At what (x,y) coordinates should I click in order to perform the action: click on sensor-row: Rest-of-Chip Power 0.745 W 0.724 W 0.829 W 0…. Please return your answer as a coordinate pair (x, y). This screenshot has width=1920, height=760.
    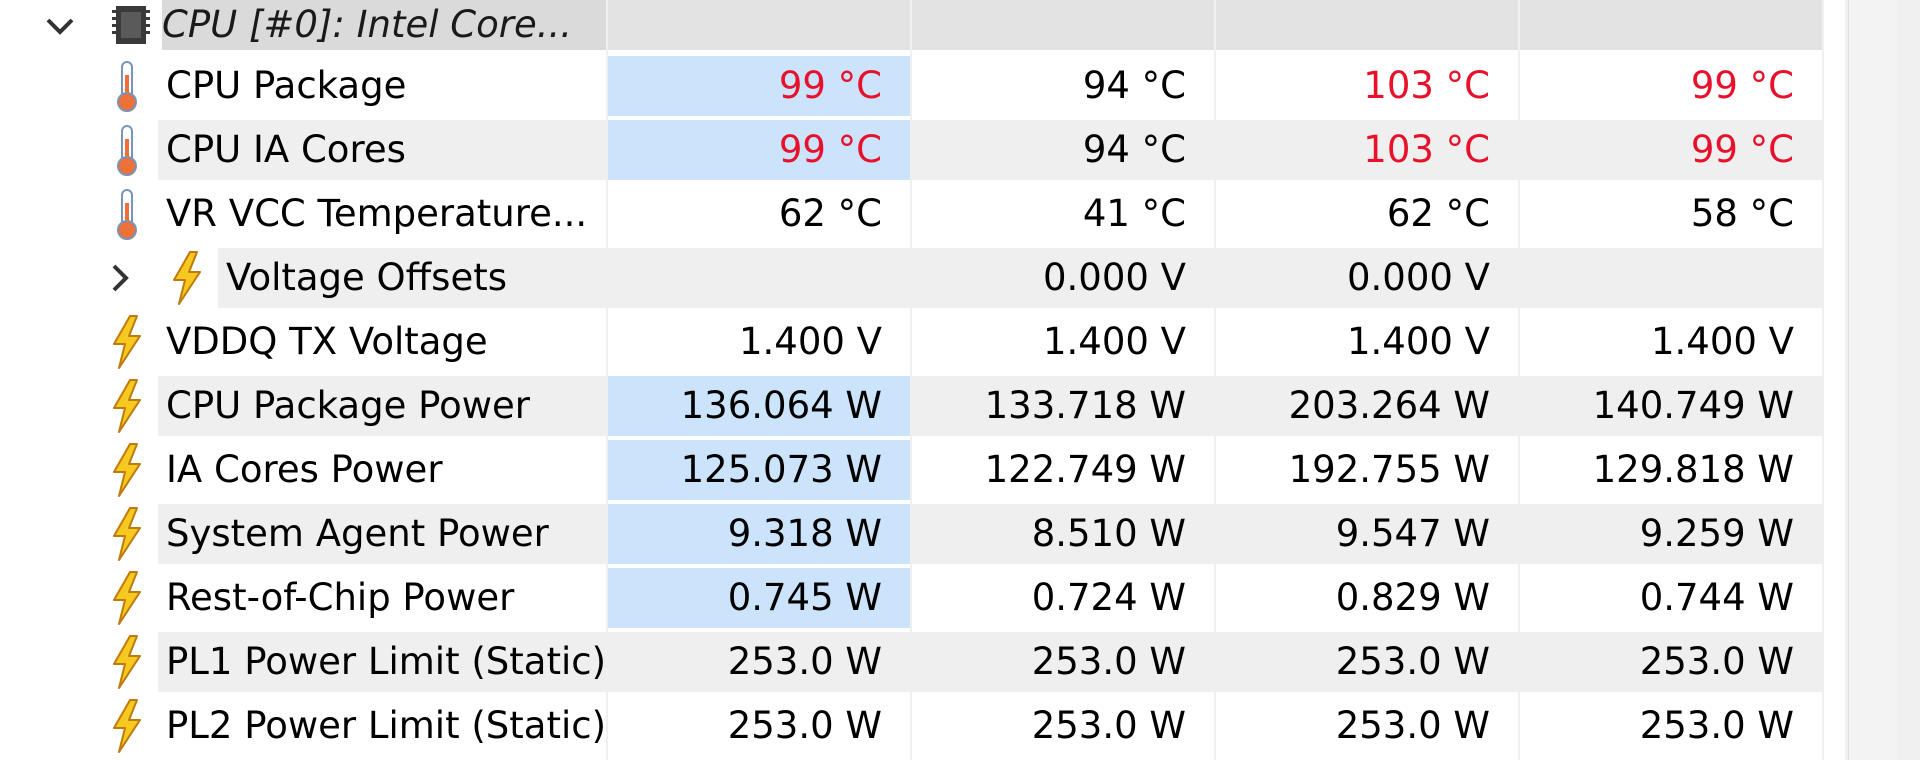
    Looking at the image, I should click on (922, 598).